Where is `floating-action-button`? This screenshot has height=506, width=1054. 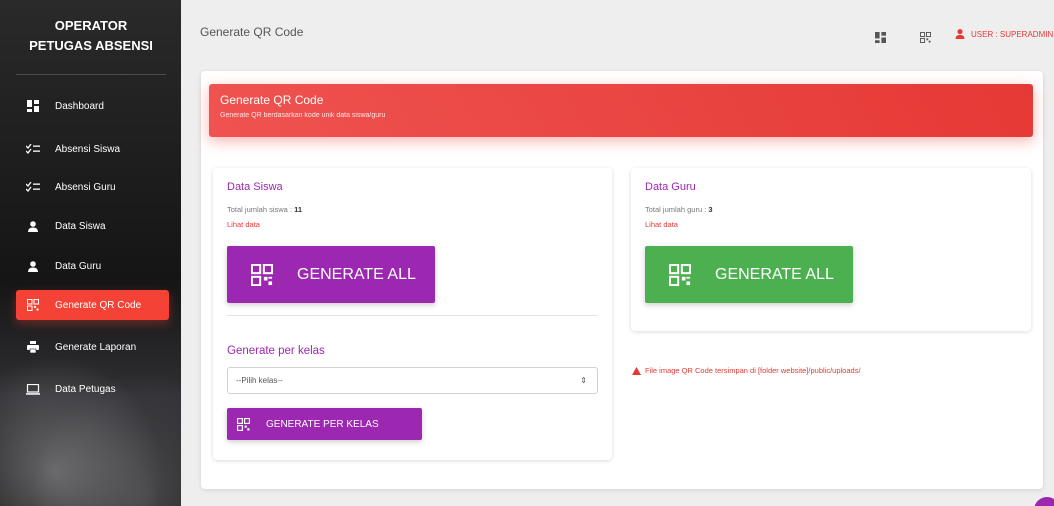 floating-action-button is located at coordinates (1044, 501).